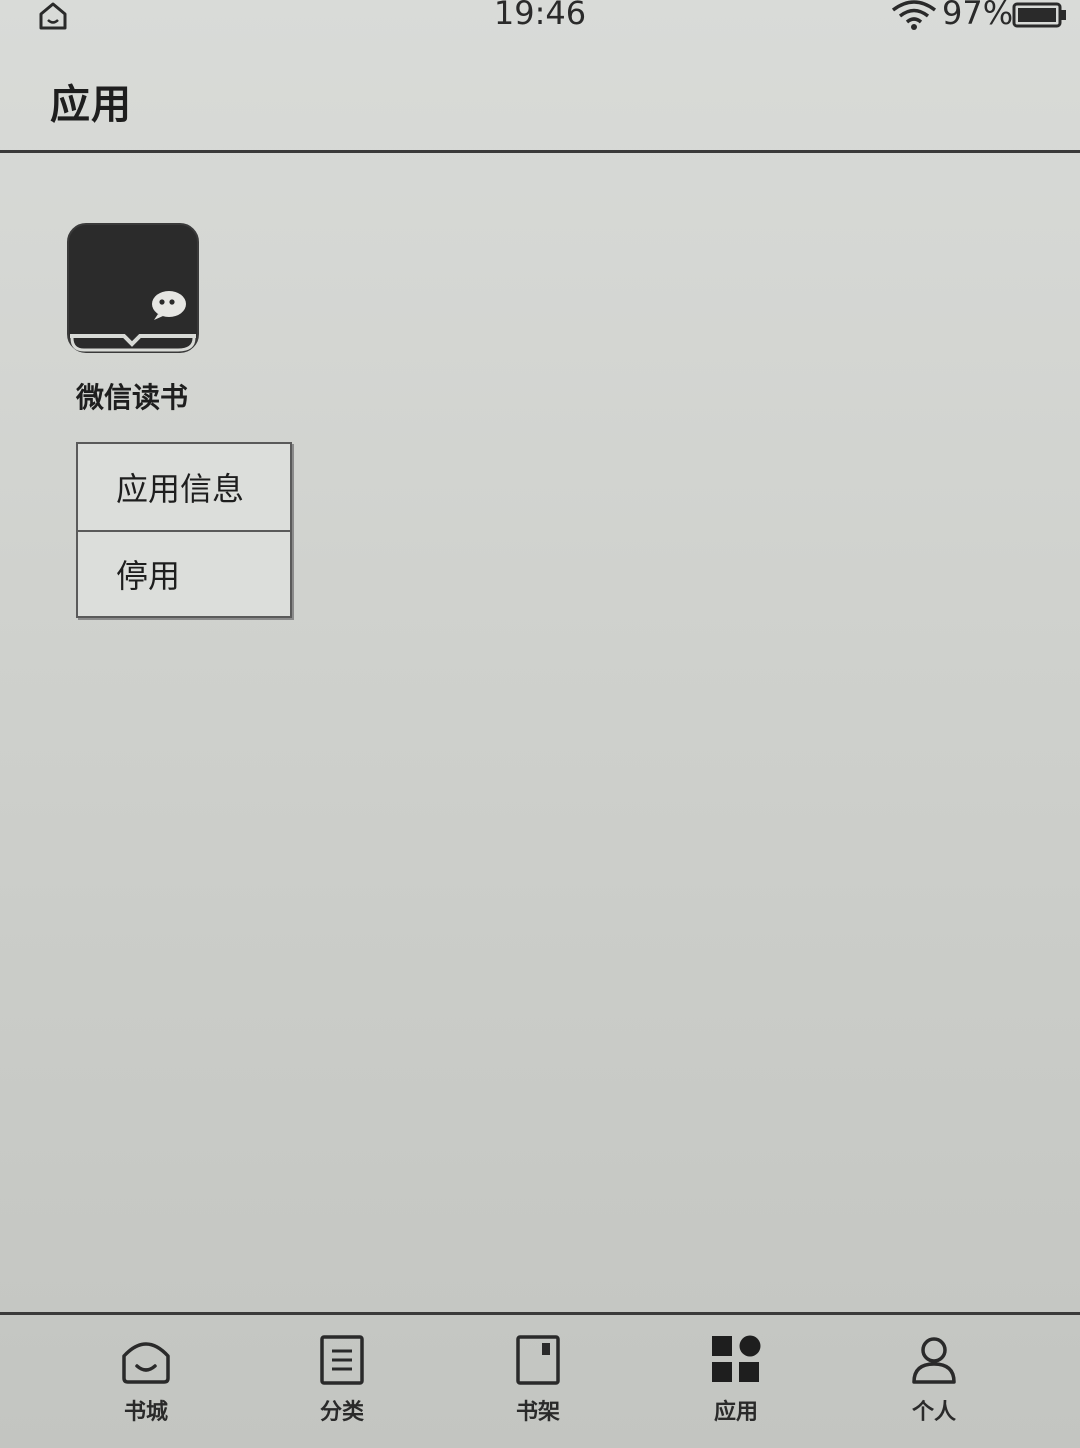  I want to click on bookstore-icon, so click(146, 1363).